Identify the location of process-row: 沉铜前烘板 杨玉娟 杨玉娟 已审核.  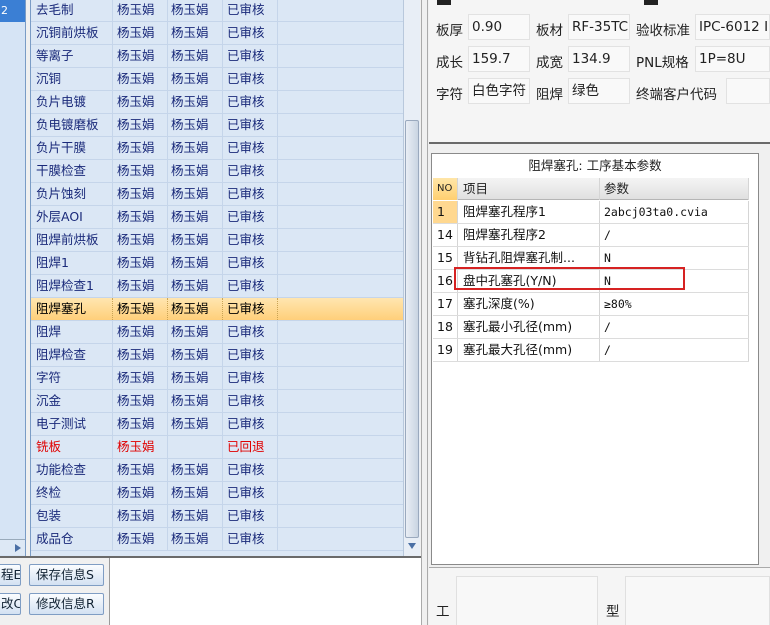
(217, 33).